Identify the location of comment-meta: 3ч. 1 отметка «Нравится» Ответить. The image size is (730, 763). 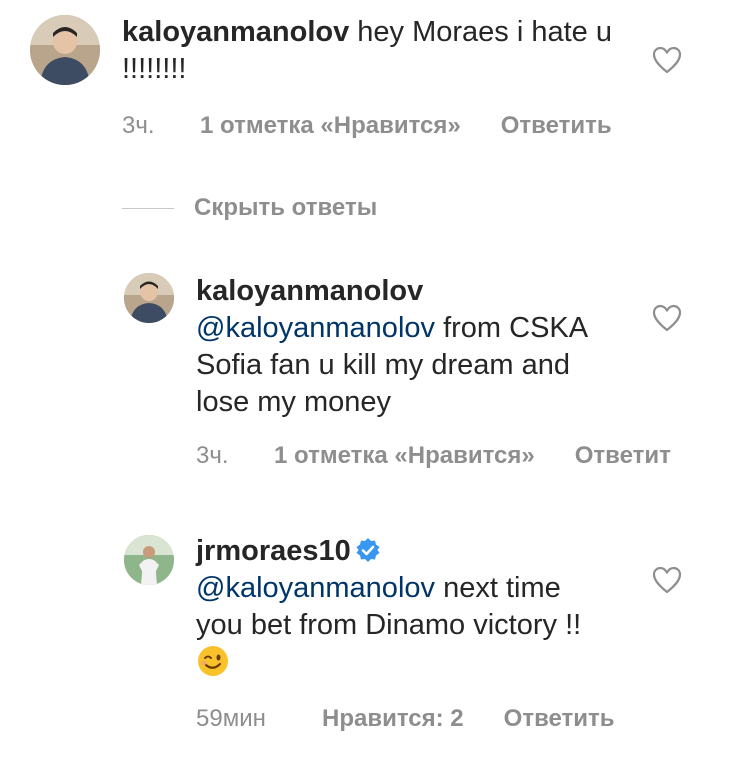
(367, 126).